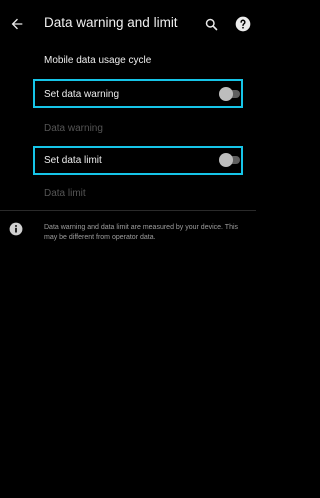 This screenshot has width=320, height=498. I want to click on data-limit-toggle, so click(230, 160).